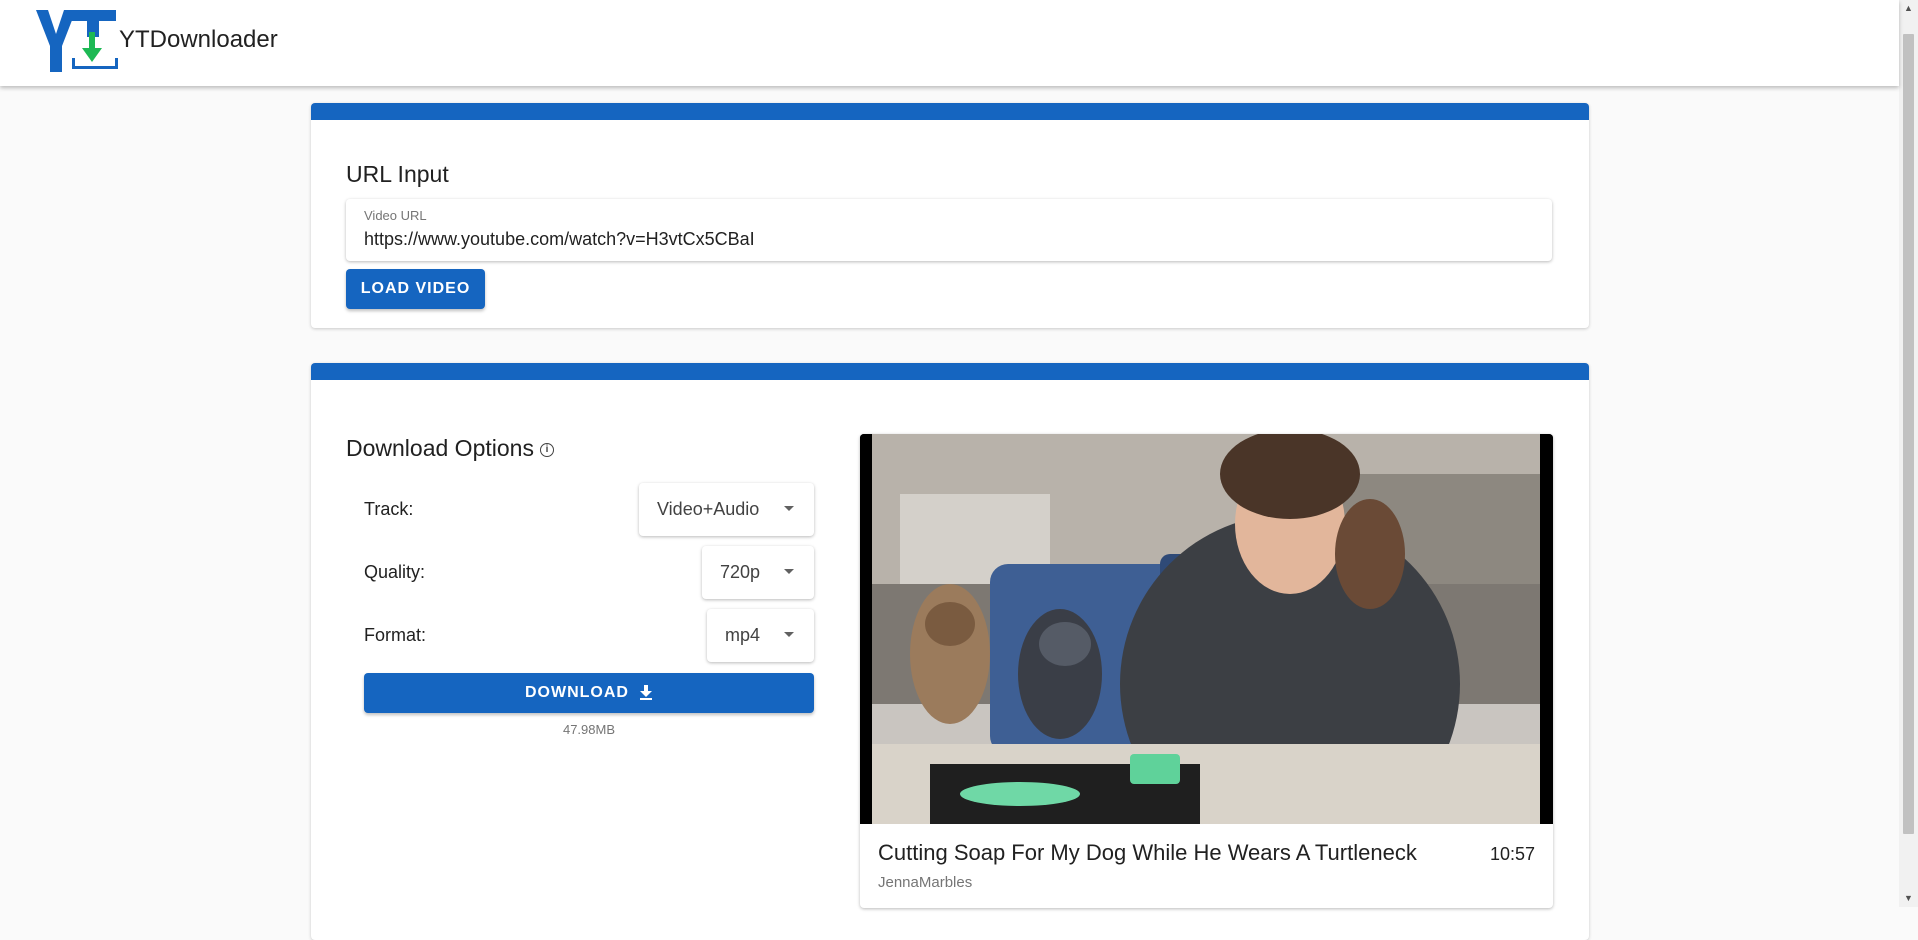 The width and height of the screenshot is (1918, 940). Describe the element at coordinates (546, 449) in the screenshot. I see `info-icon: i` at that location.